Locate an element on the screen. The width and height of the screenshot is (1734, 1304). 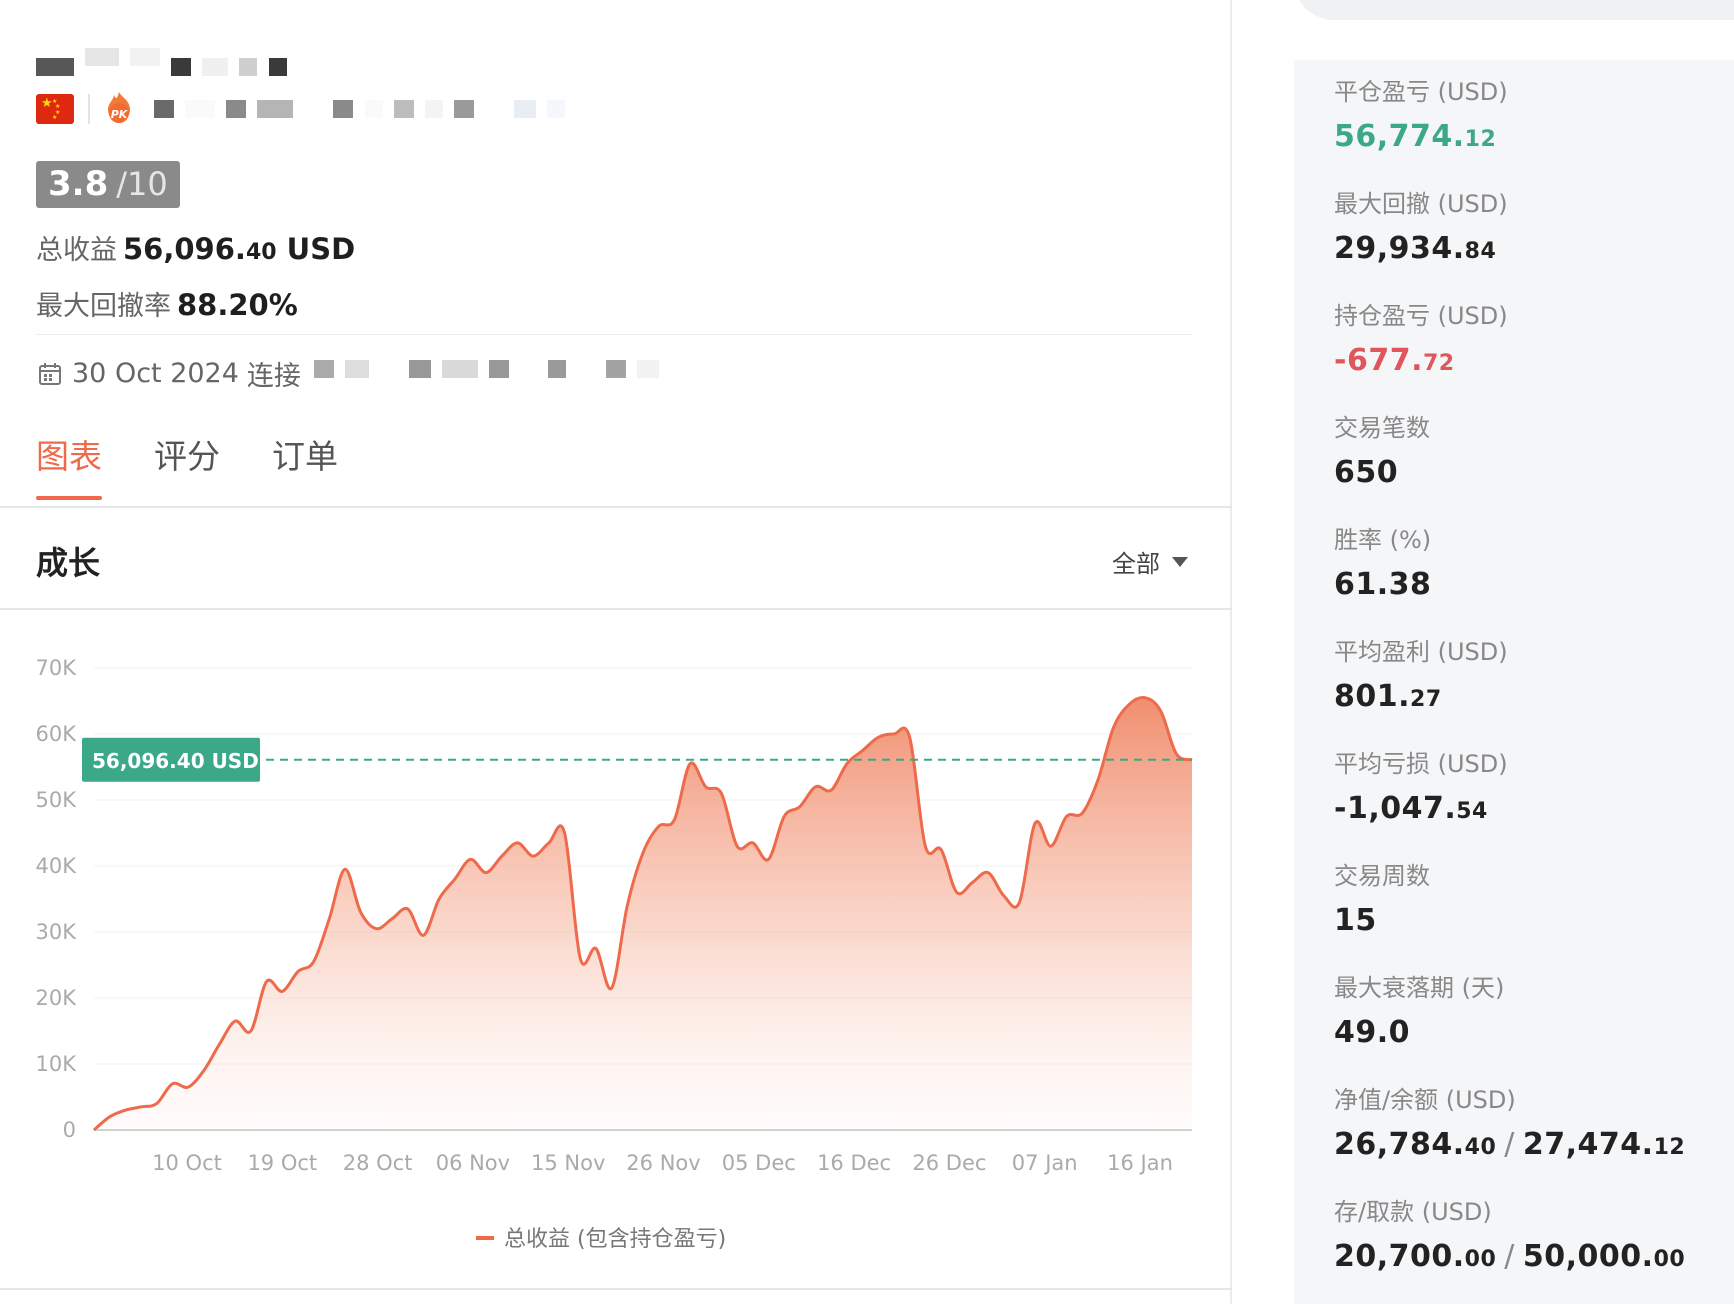
total-return-label: 总收益 is located at coordinates (76, 250).